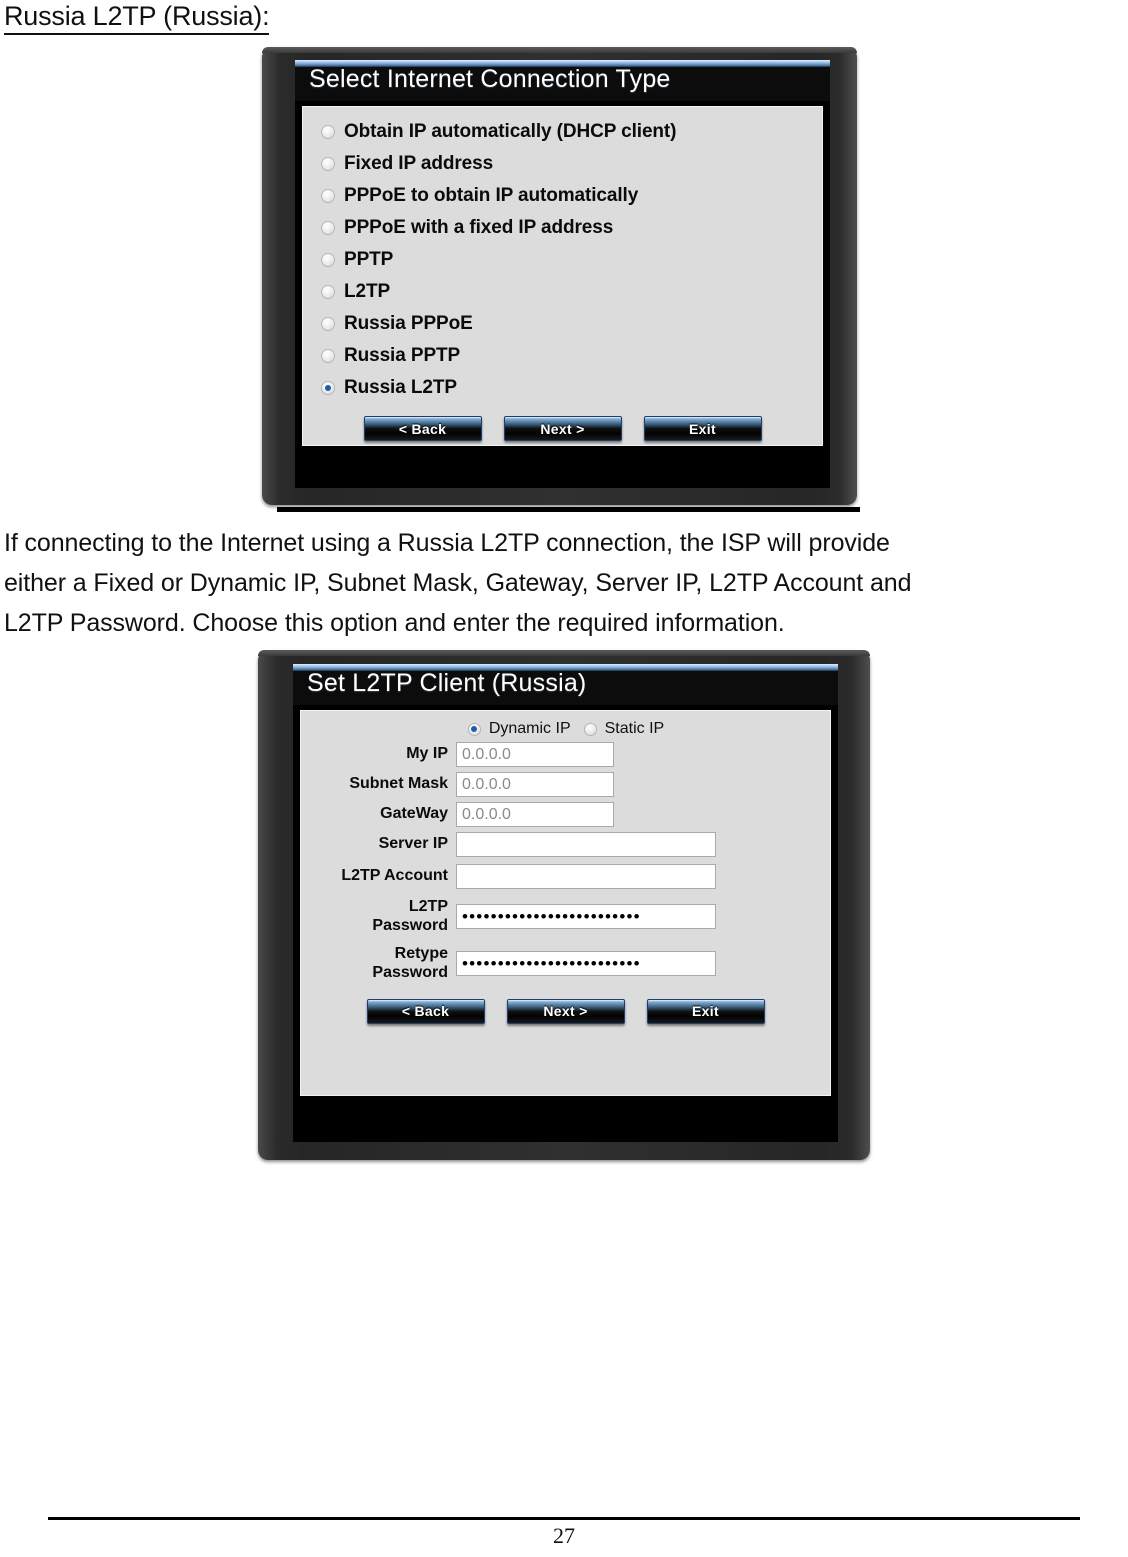  I want to click on my-ip-label: My IP, so click(427, 754).